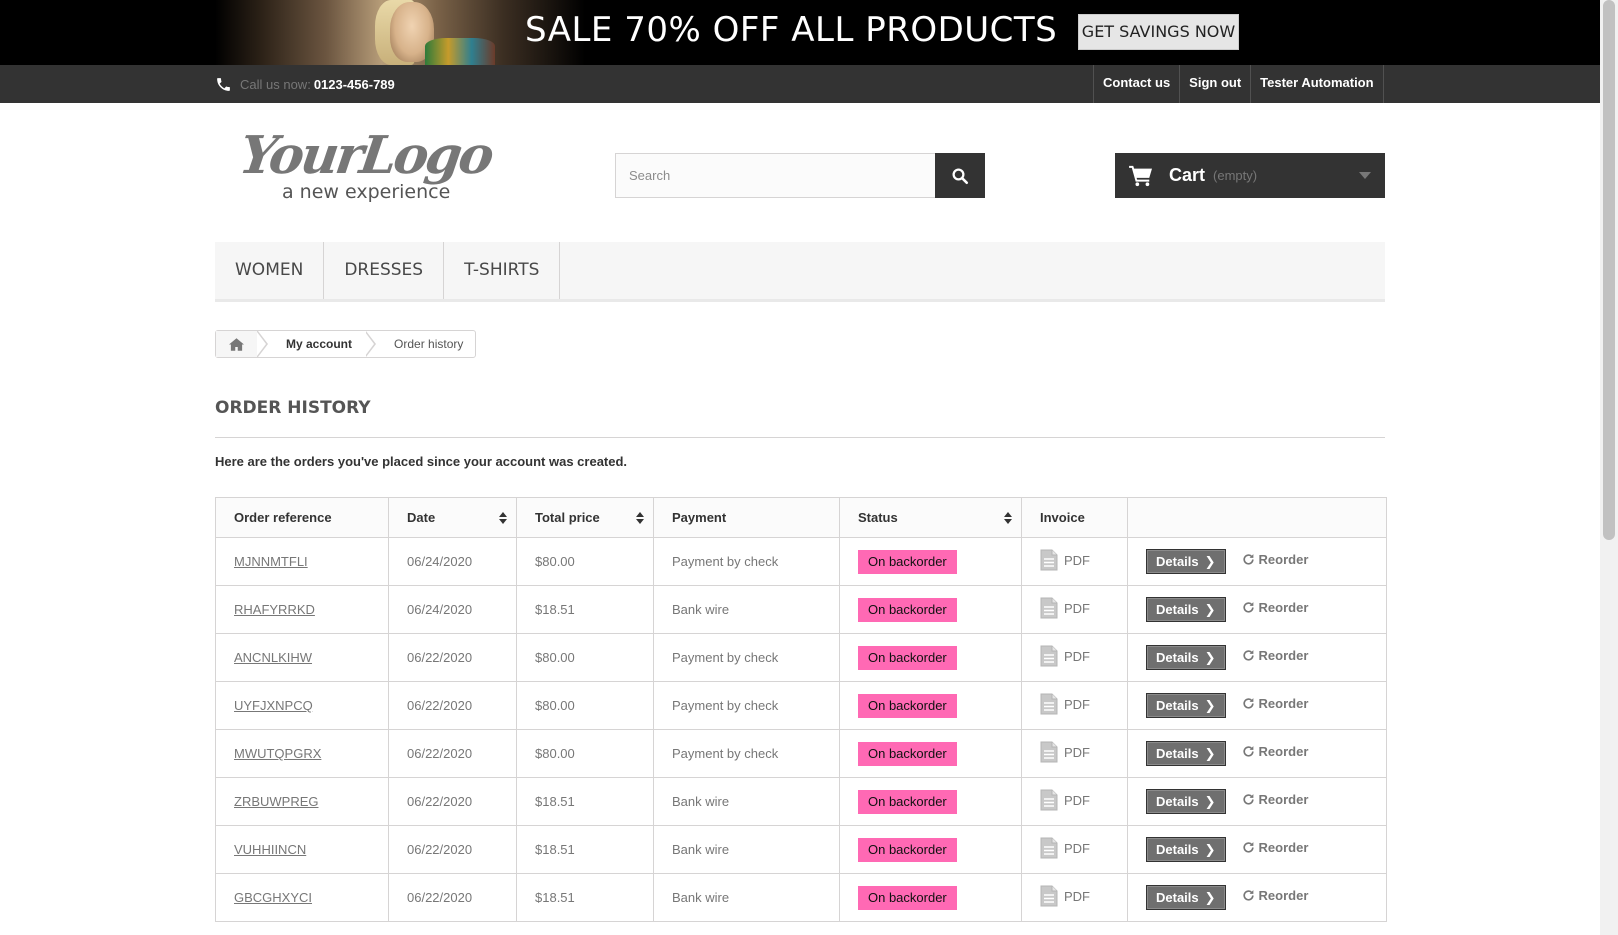 The height and width of the screenshot is (935, 1618). Describe the element at coordinates (277, 753) in the screenshot. I see `order-reference-link: MWUTQPGRX` at that location.